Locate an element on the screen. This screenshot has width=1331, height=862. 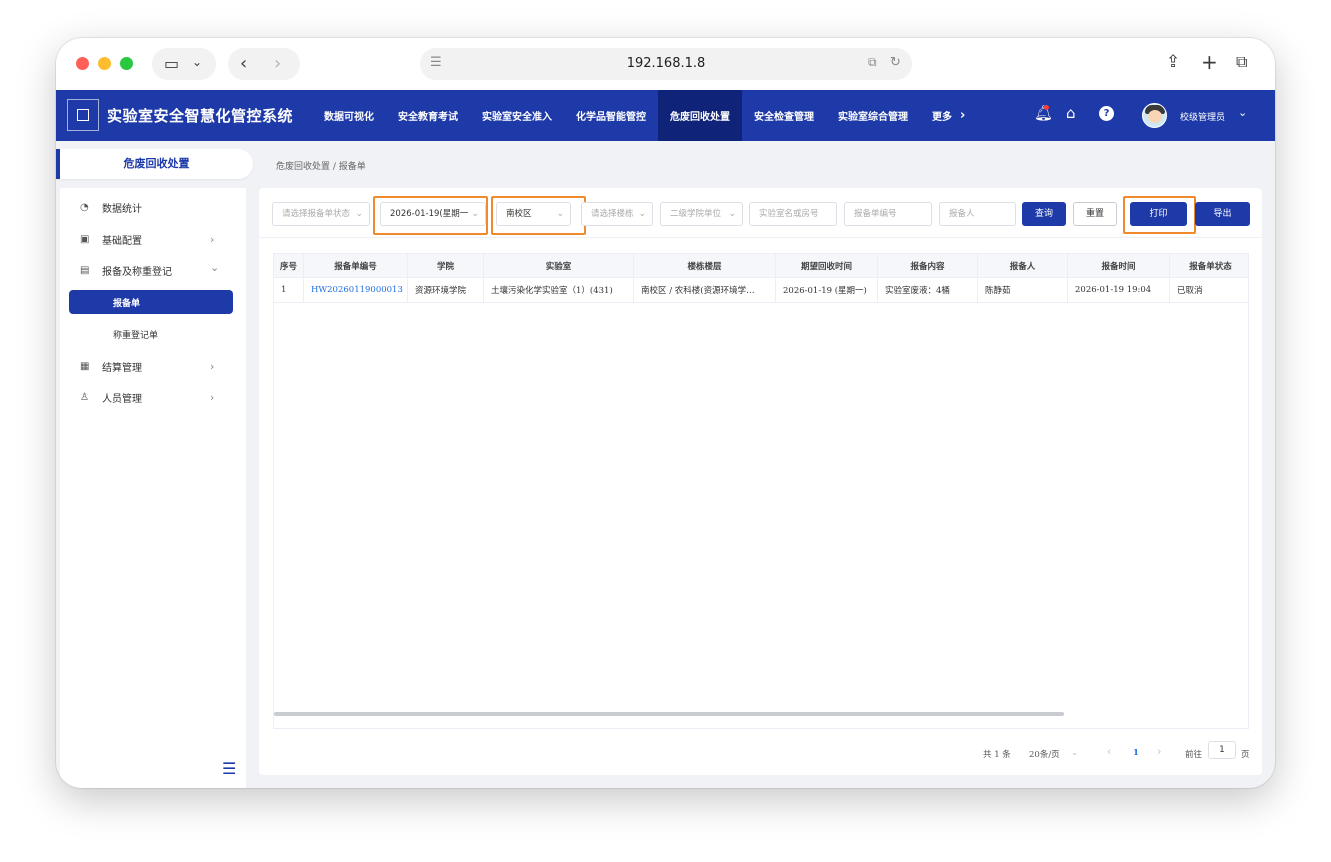
page-size-select: 20条/页 is located at coordinates (1044, 754).